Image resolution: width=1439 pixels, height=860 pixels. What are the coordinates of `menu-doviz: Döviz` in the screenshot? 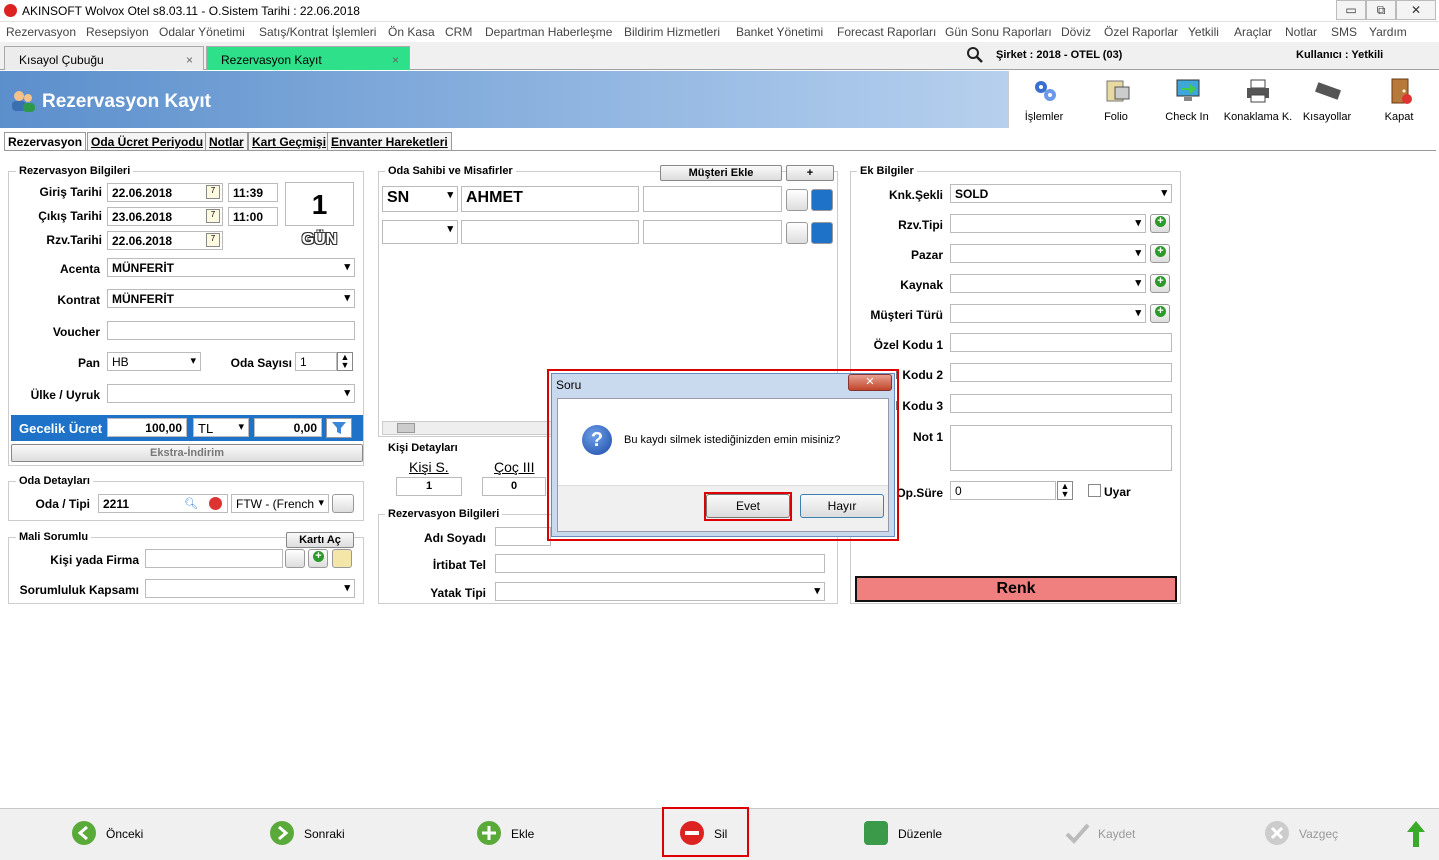 It's located at (1076, 32).